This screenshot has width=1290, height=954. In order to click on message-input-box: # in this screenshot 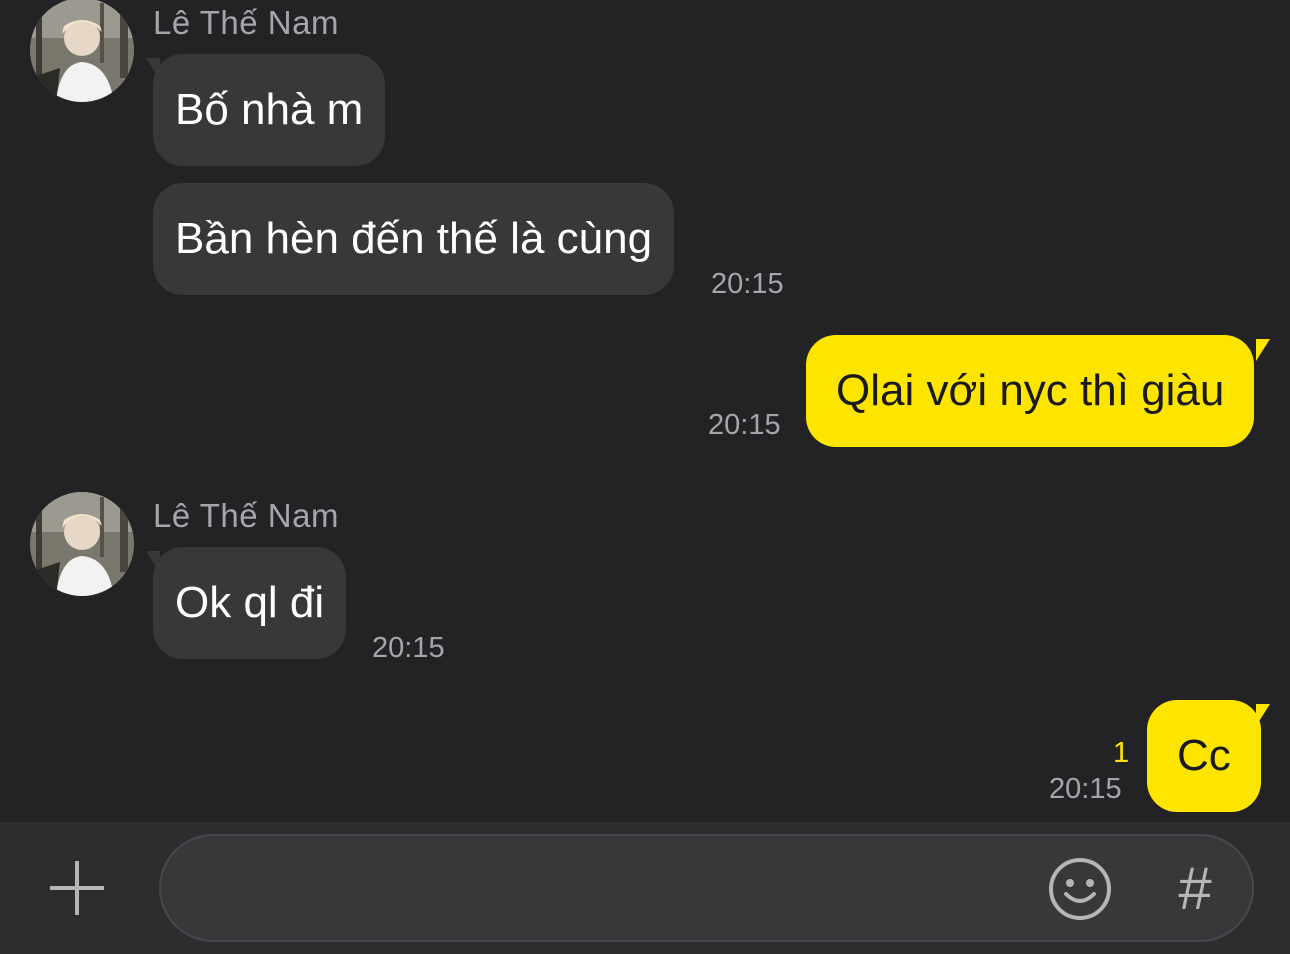, I will do `click(706, 888)`.